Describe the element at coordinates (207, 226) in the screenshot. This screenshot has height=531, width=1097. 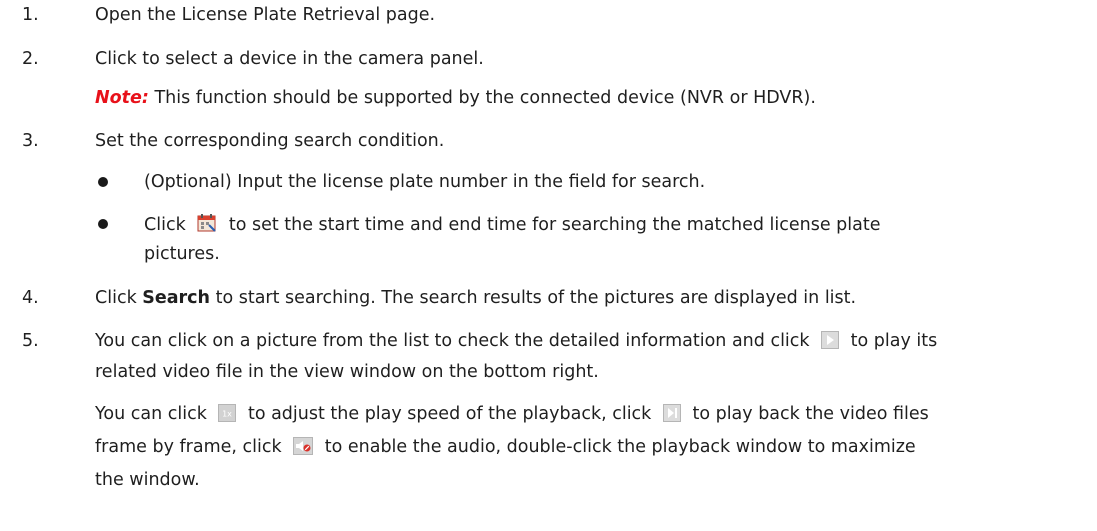
I see `calendar-icon` at that location.